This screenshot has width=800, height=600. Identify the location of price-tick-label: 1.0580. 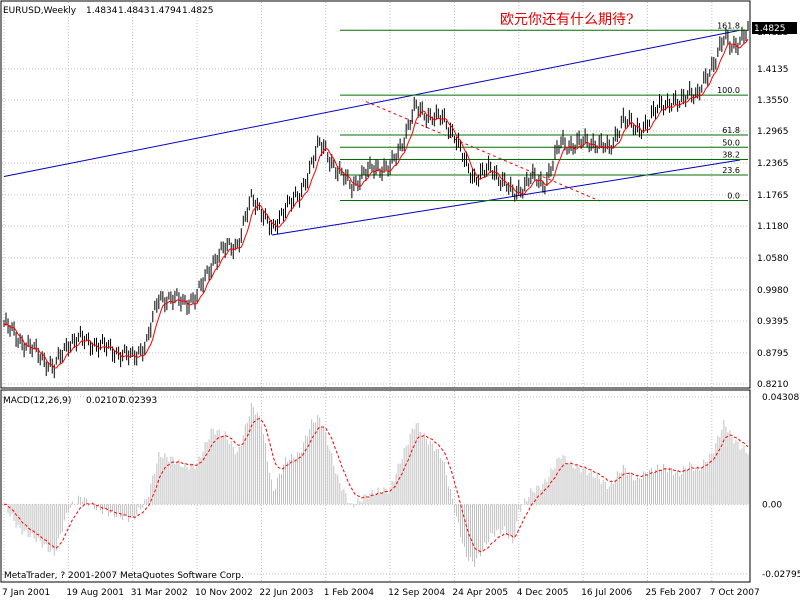
(773, 259).